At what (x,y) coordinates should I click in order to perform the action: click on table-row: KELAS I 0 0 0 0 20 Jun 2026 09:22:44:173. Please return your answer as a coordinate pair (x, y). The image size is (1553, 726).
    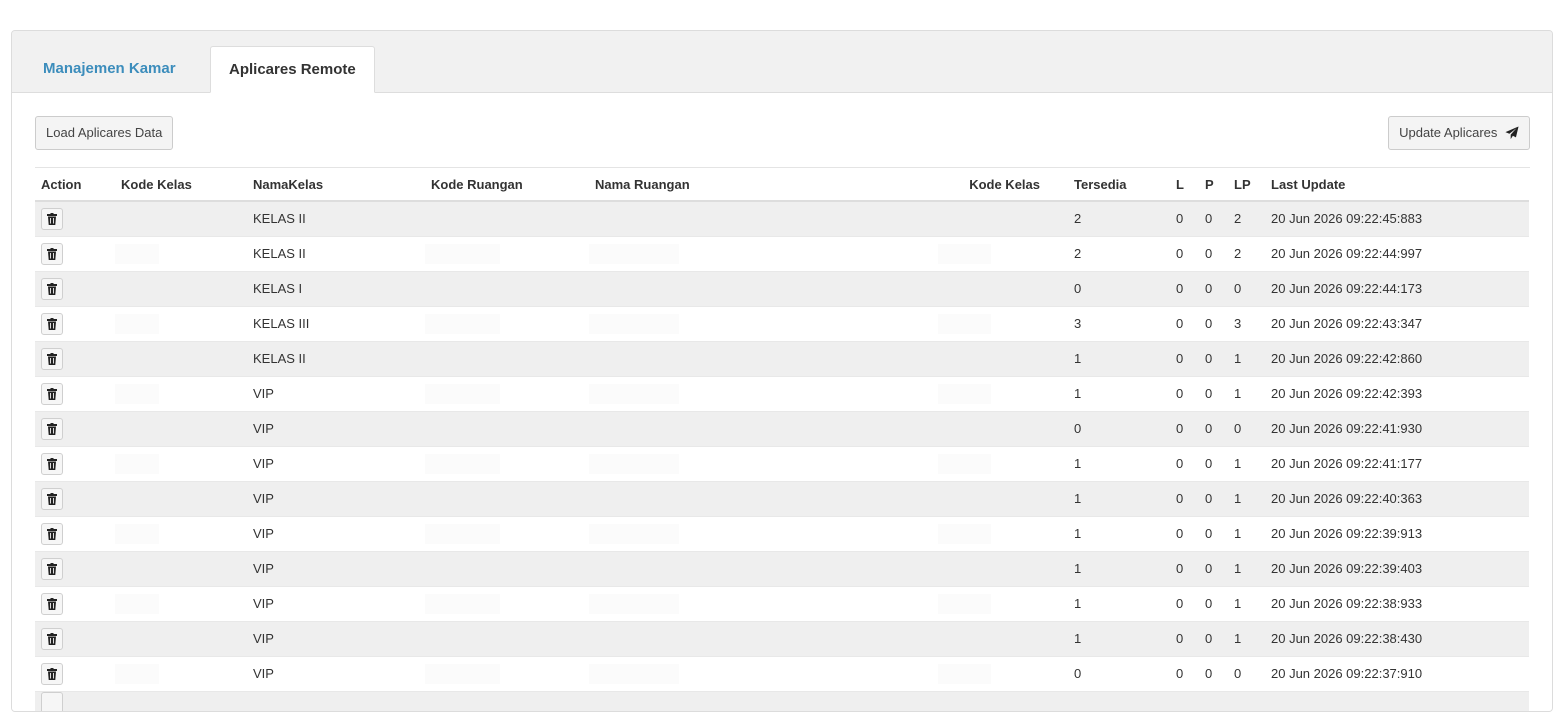
    Looking at the image, I should click on (782, 288).